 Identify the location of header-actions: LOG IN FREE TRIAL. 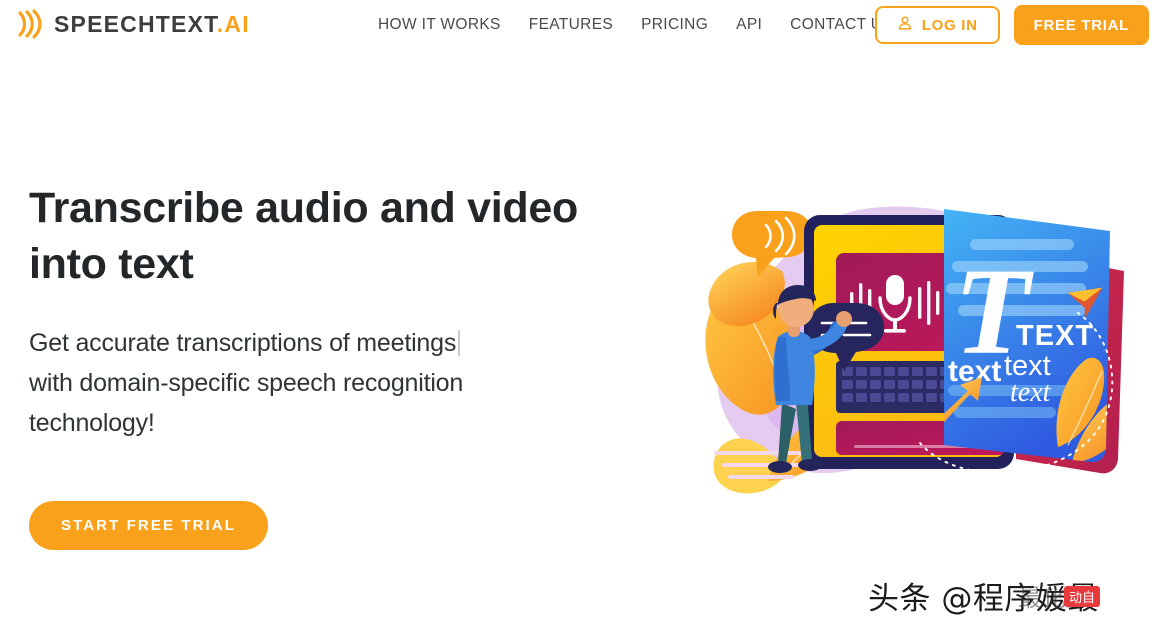
(1011, 25).